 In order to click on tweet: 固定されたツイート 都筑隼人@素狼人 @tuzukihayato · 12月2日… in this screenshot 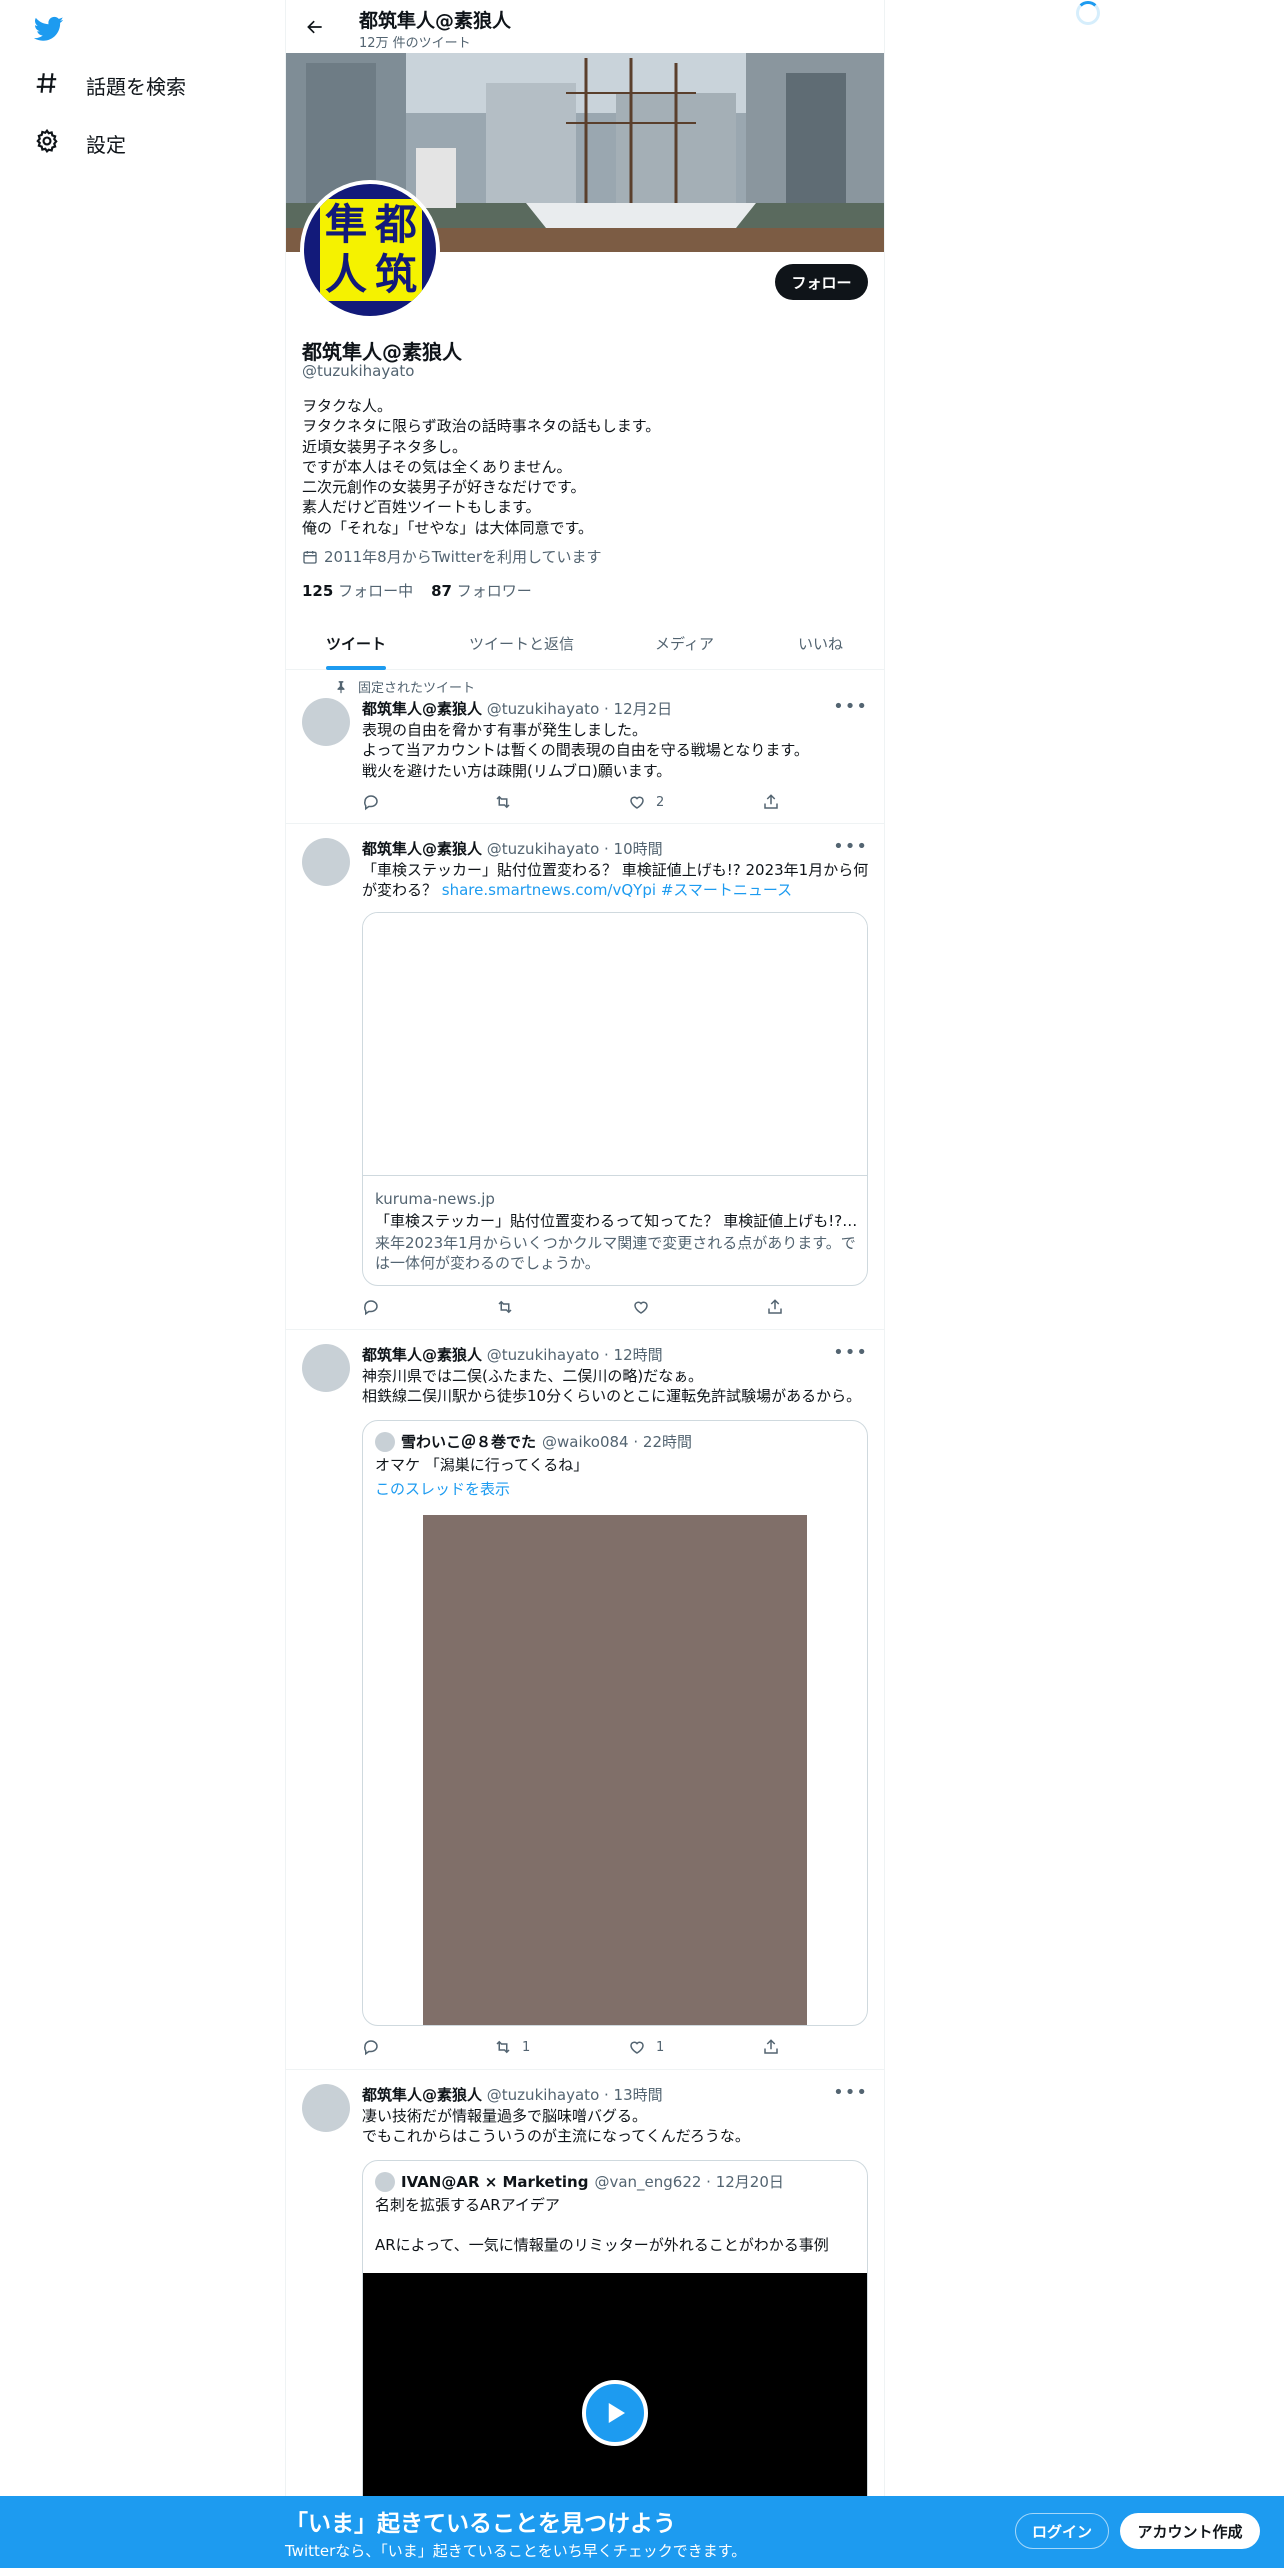, I will do `click(585, 747)`.